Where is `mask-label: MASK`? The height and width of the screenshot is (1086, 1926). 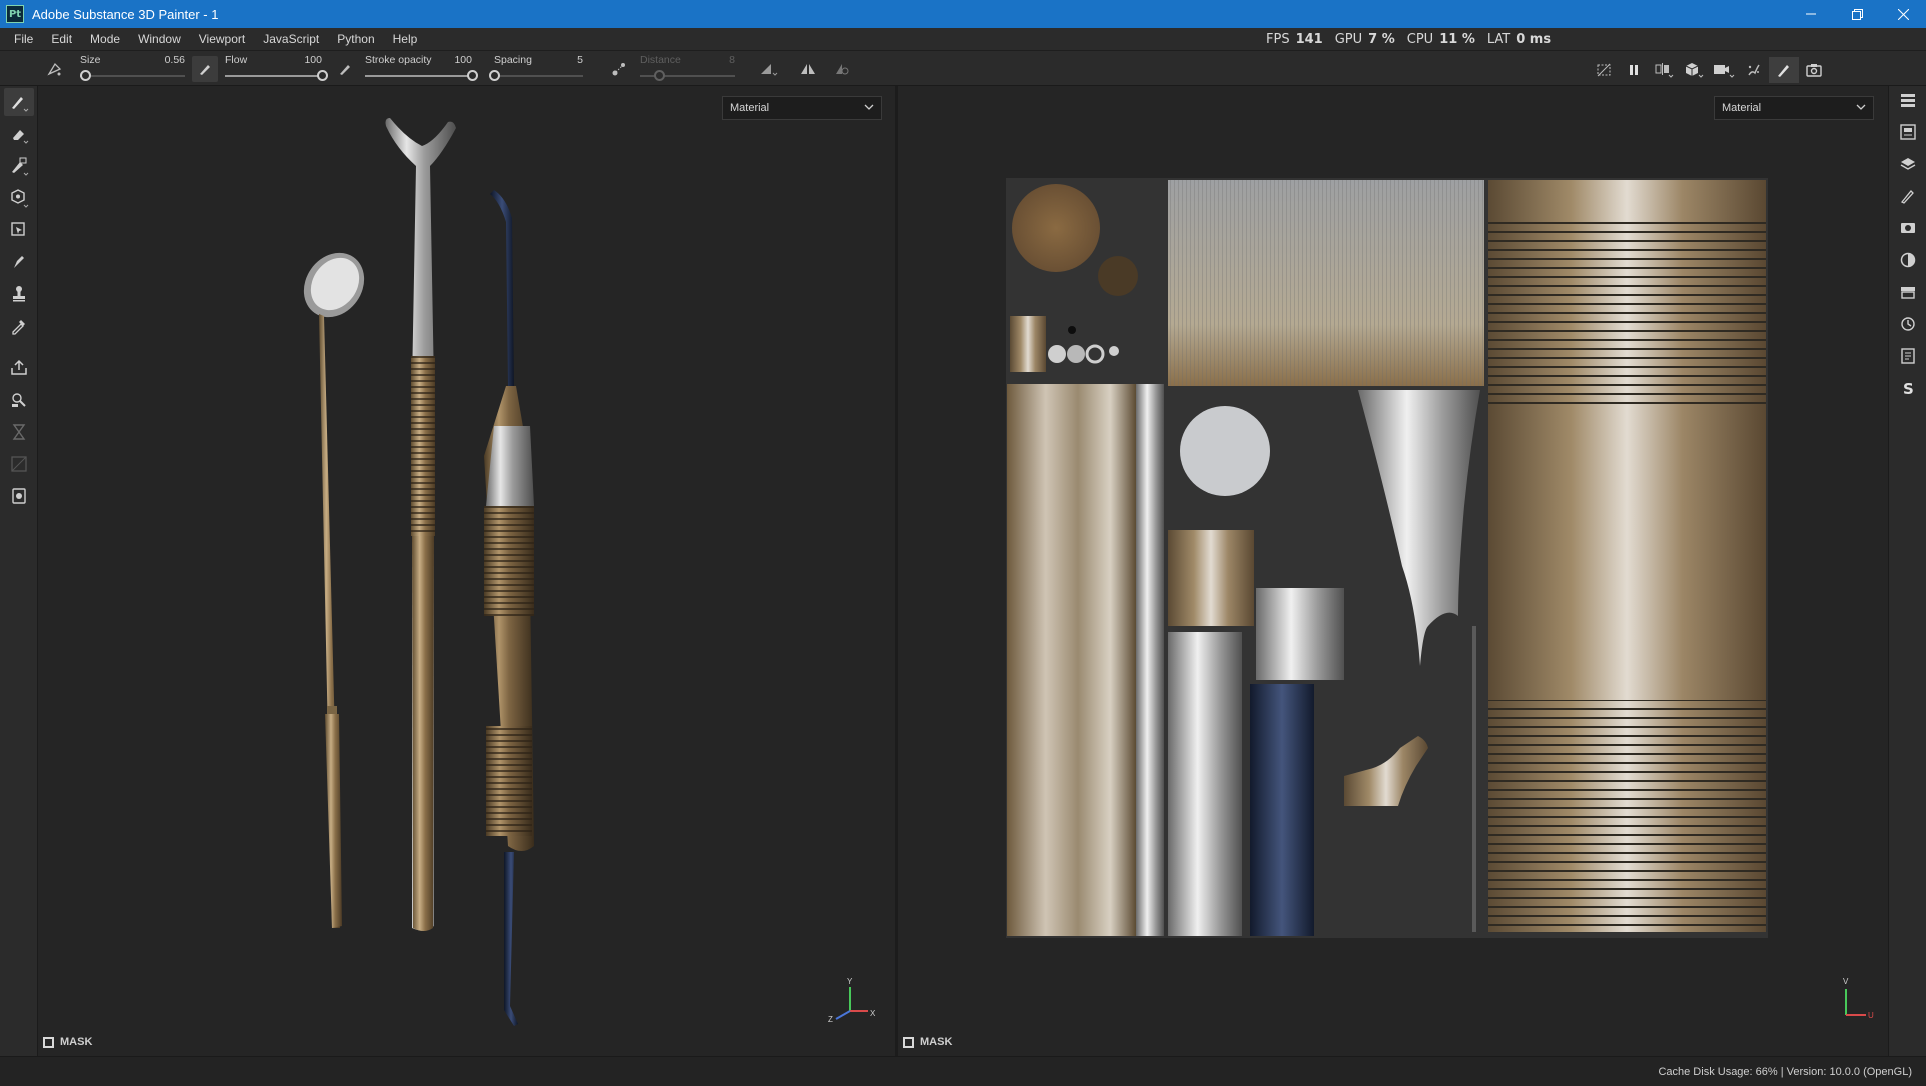 mask-label: MASK is located at coordinates (936, 1042).